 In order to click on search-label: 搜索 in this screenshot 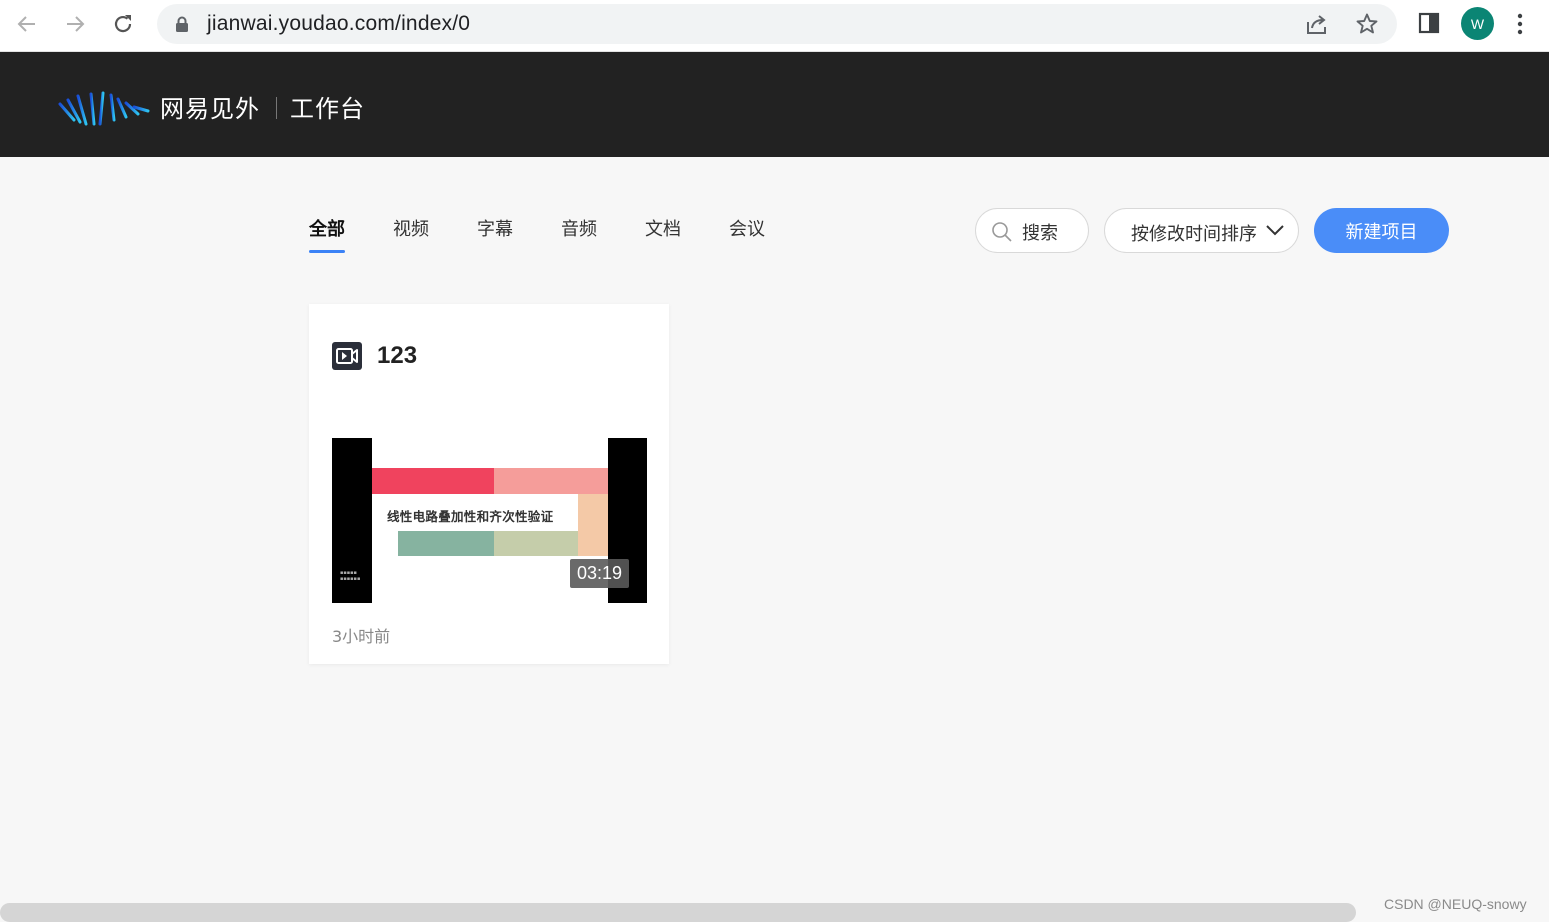, I will do `click(1040, 233)`.